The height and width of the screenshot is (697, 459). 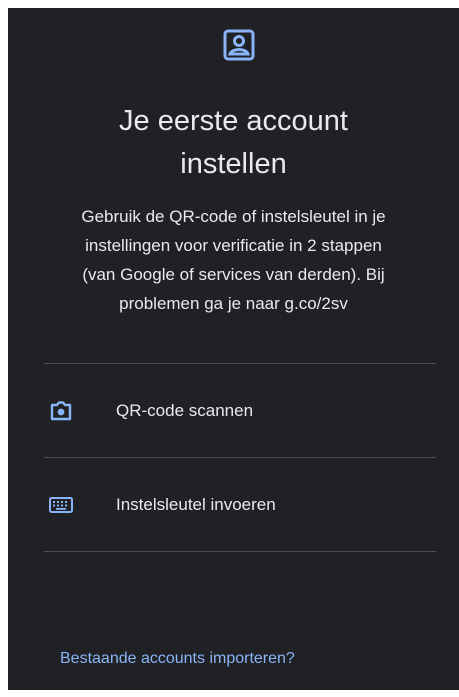 I want to click on enter-setup-key-label: Instelsleutel invoeren, so click(x=196, y=504).